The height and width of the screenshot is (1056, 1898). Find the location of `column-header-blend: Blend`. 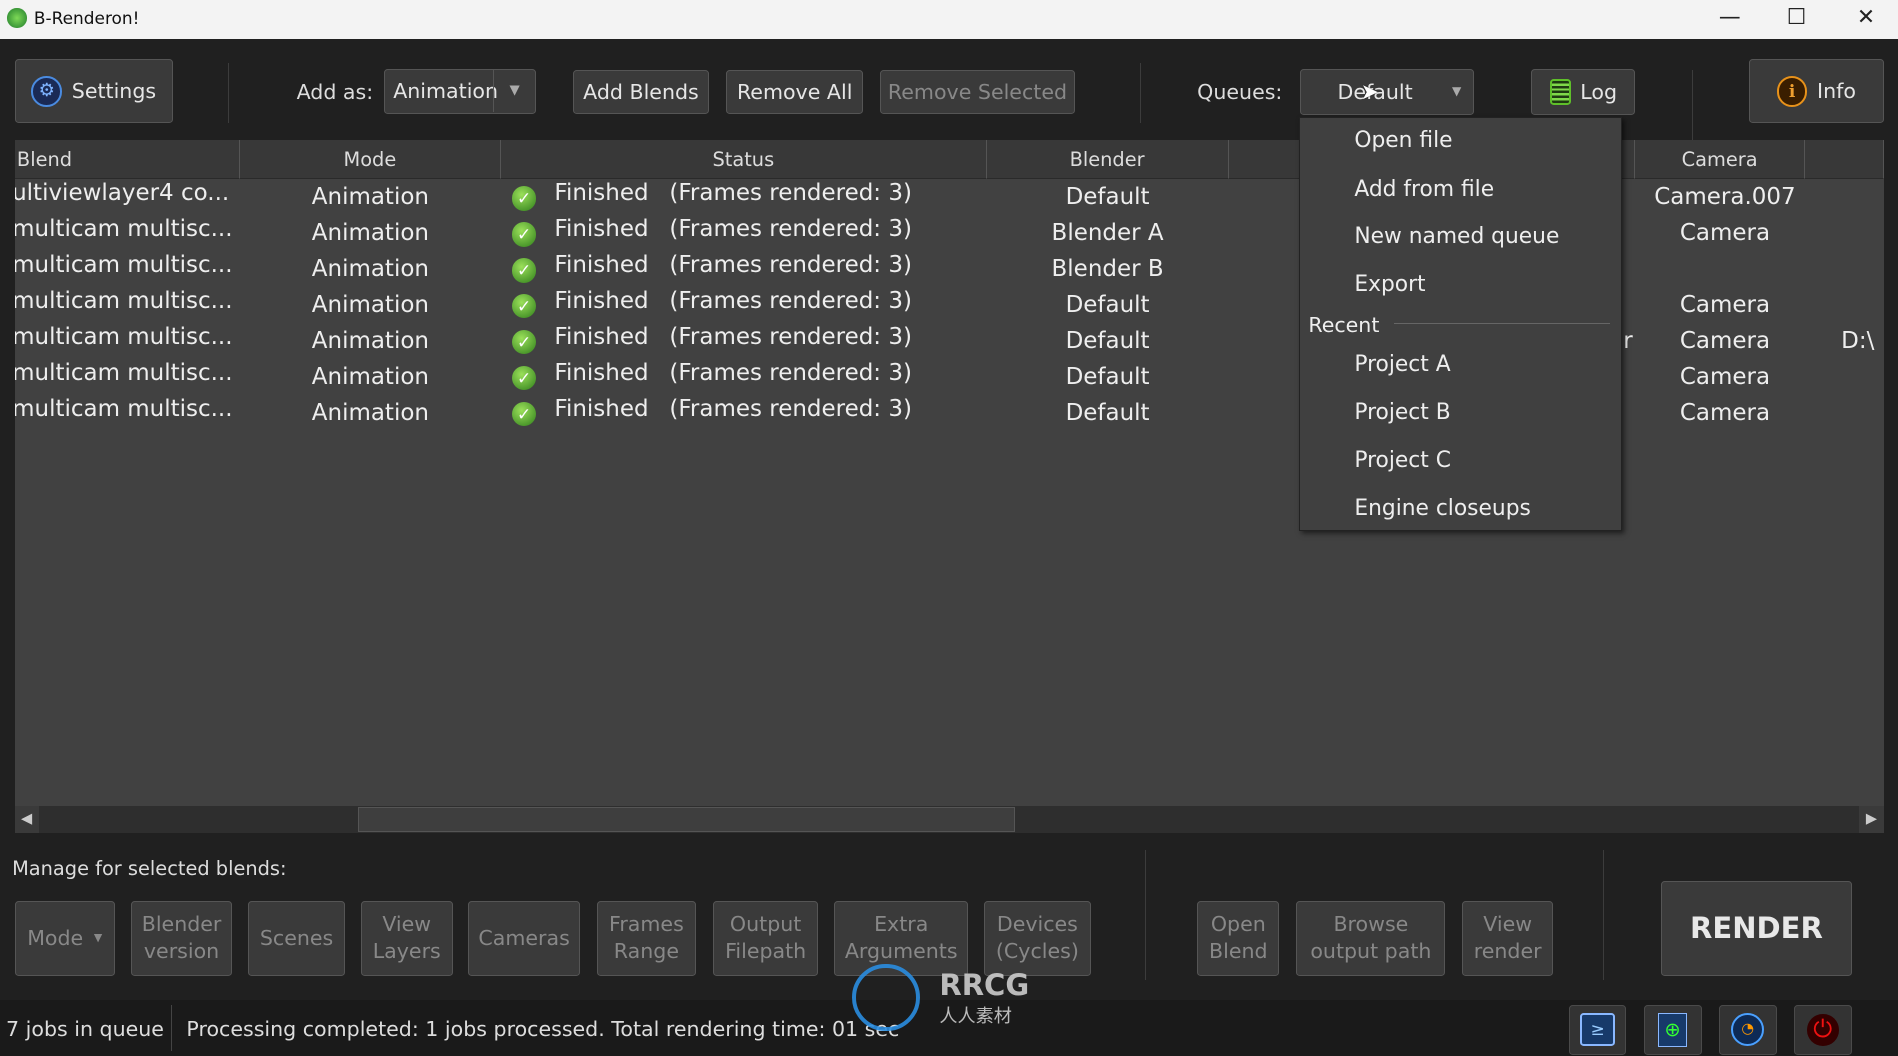

column-header-blend: Blend is located at coordinates (127, 160).